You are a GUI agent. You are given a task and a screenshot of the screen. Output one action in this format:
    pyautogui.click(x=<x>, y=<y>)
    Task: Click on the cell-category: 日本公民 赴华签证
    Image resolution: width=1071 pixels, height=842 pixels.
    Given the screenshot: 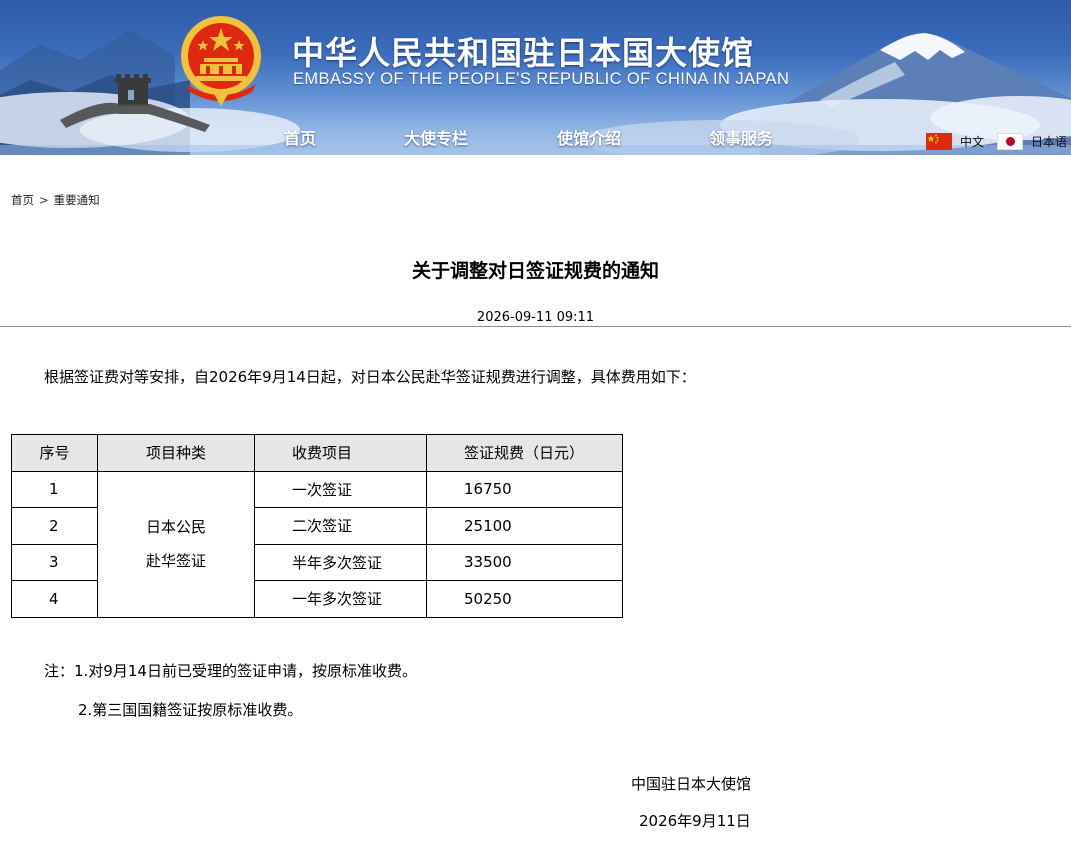 What is the action you would take?
    pyautogui.click(x=176, y=544)
    